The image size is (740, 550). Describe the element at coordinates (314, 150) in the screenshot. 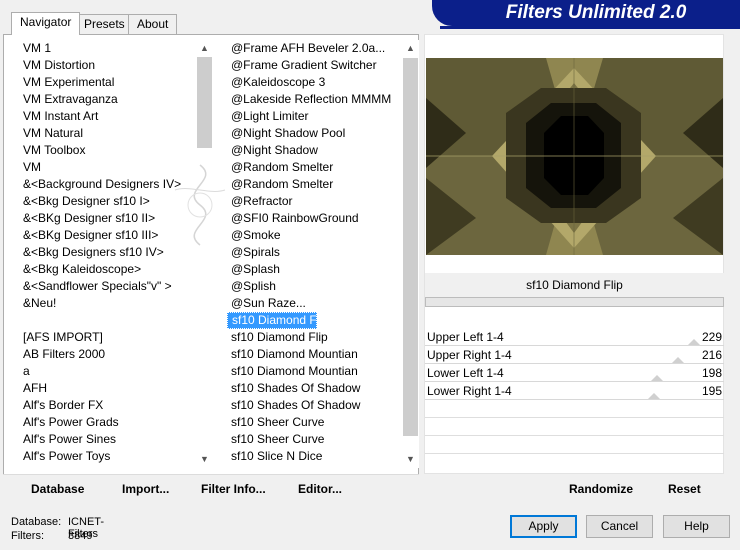

I see `filter-item: @Night Shadow` at that location.